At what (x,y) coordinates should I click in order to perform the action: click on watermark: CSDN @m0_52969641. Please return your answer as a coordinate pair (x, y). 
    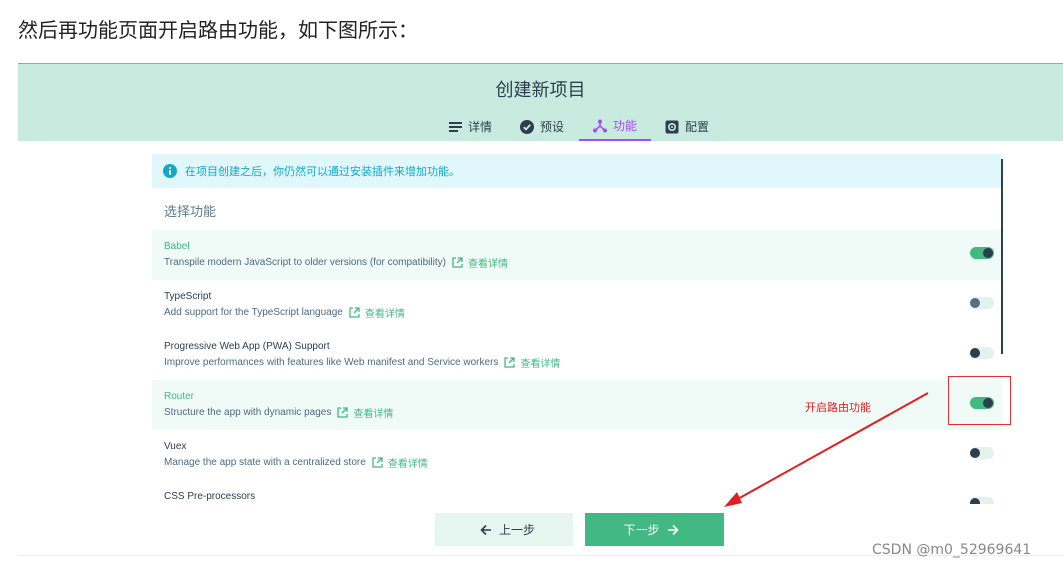
    Looking at the image, I should click on (952, 550).